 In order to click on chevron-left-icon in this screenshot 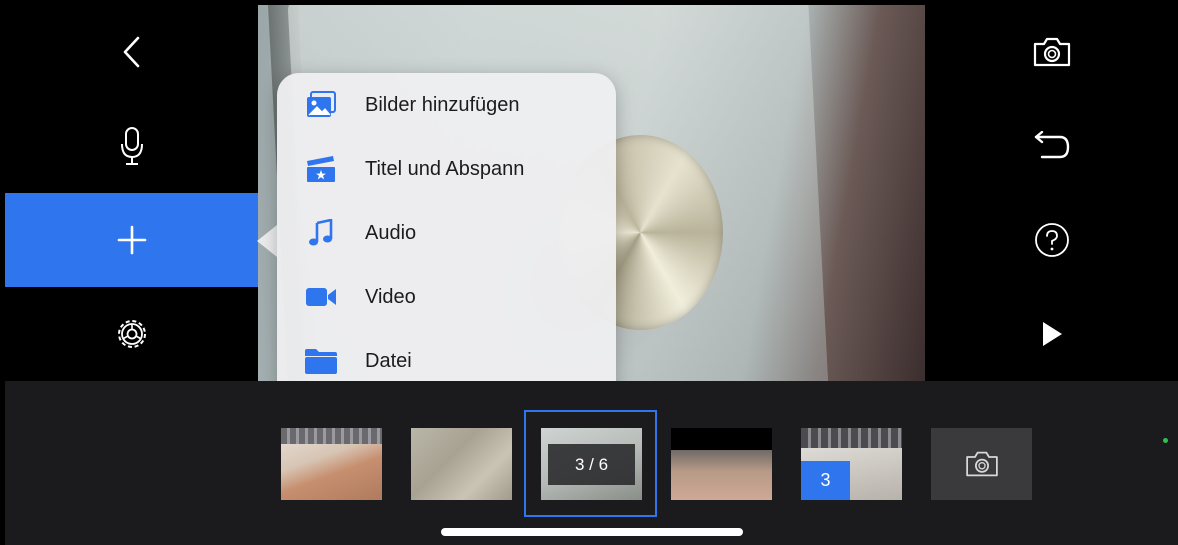, I will do `click(131, 52)`.